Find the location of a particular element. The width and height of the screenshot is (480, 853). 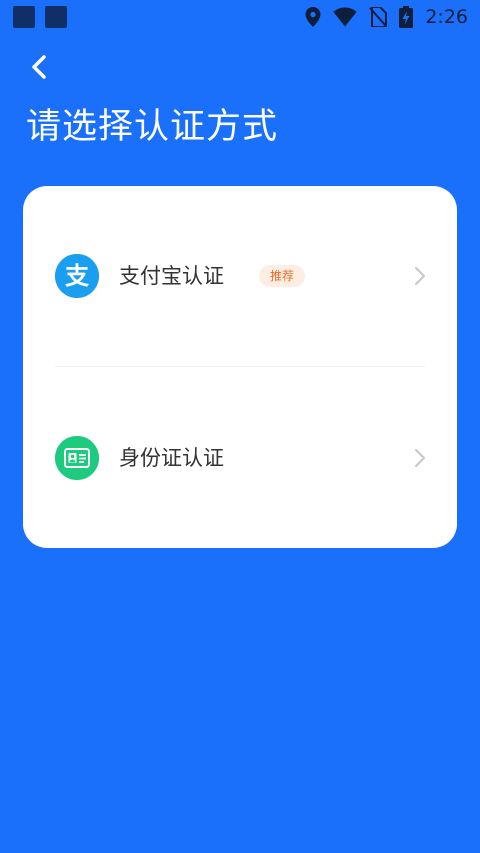

recommended-badge: 推荐 is located at coordinates (282, 276).